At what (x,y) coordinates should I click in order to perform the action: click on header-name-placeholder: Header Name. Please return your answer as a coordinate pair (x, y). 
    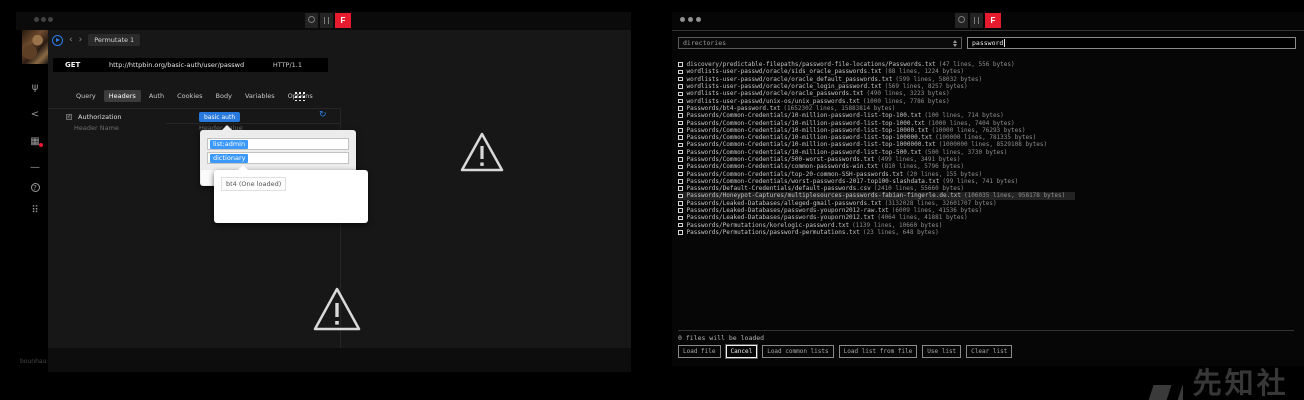
    Looking at the image, I should click on (96, 128).